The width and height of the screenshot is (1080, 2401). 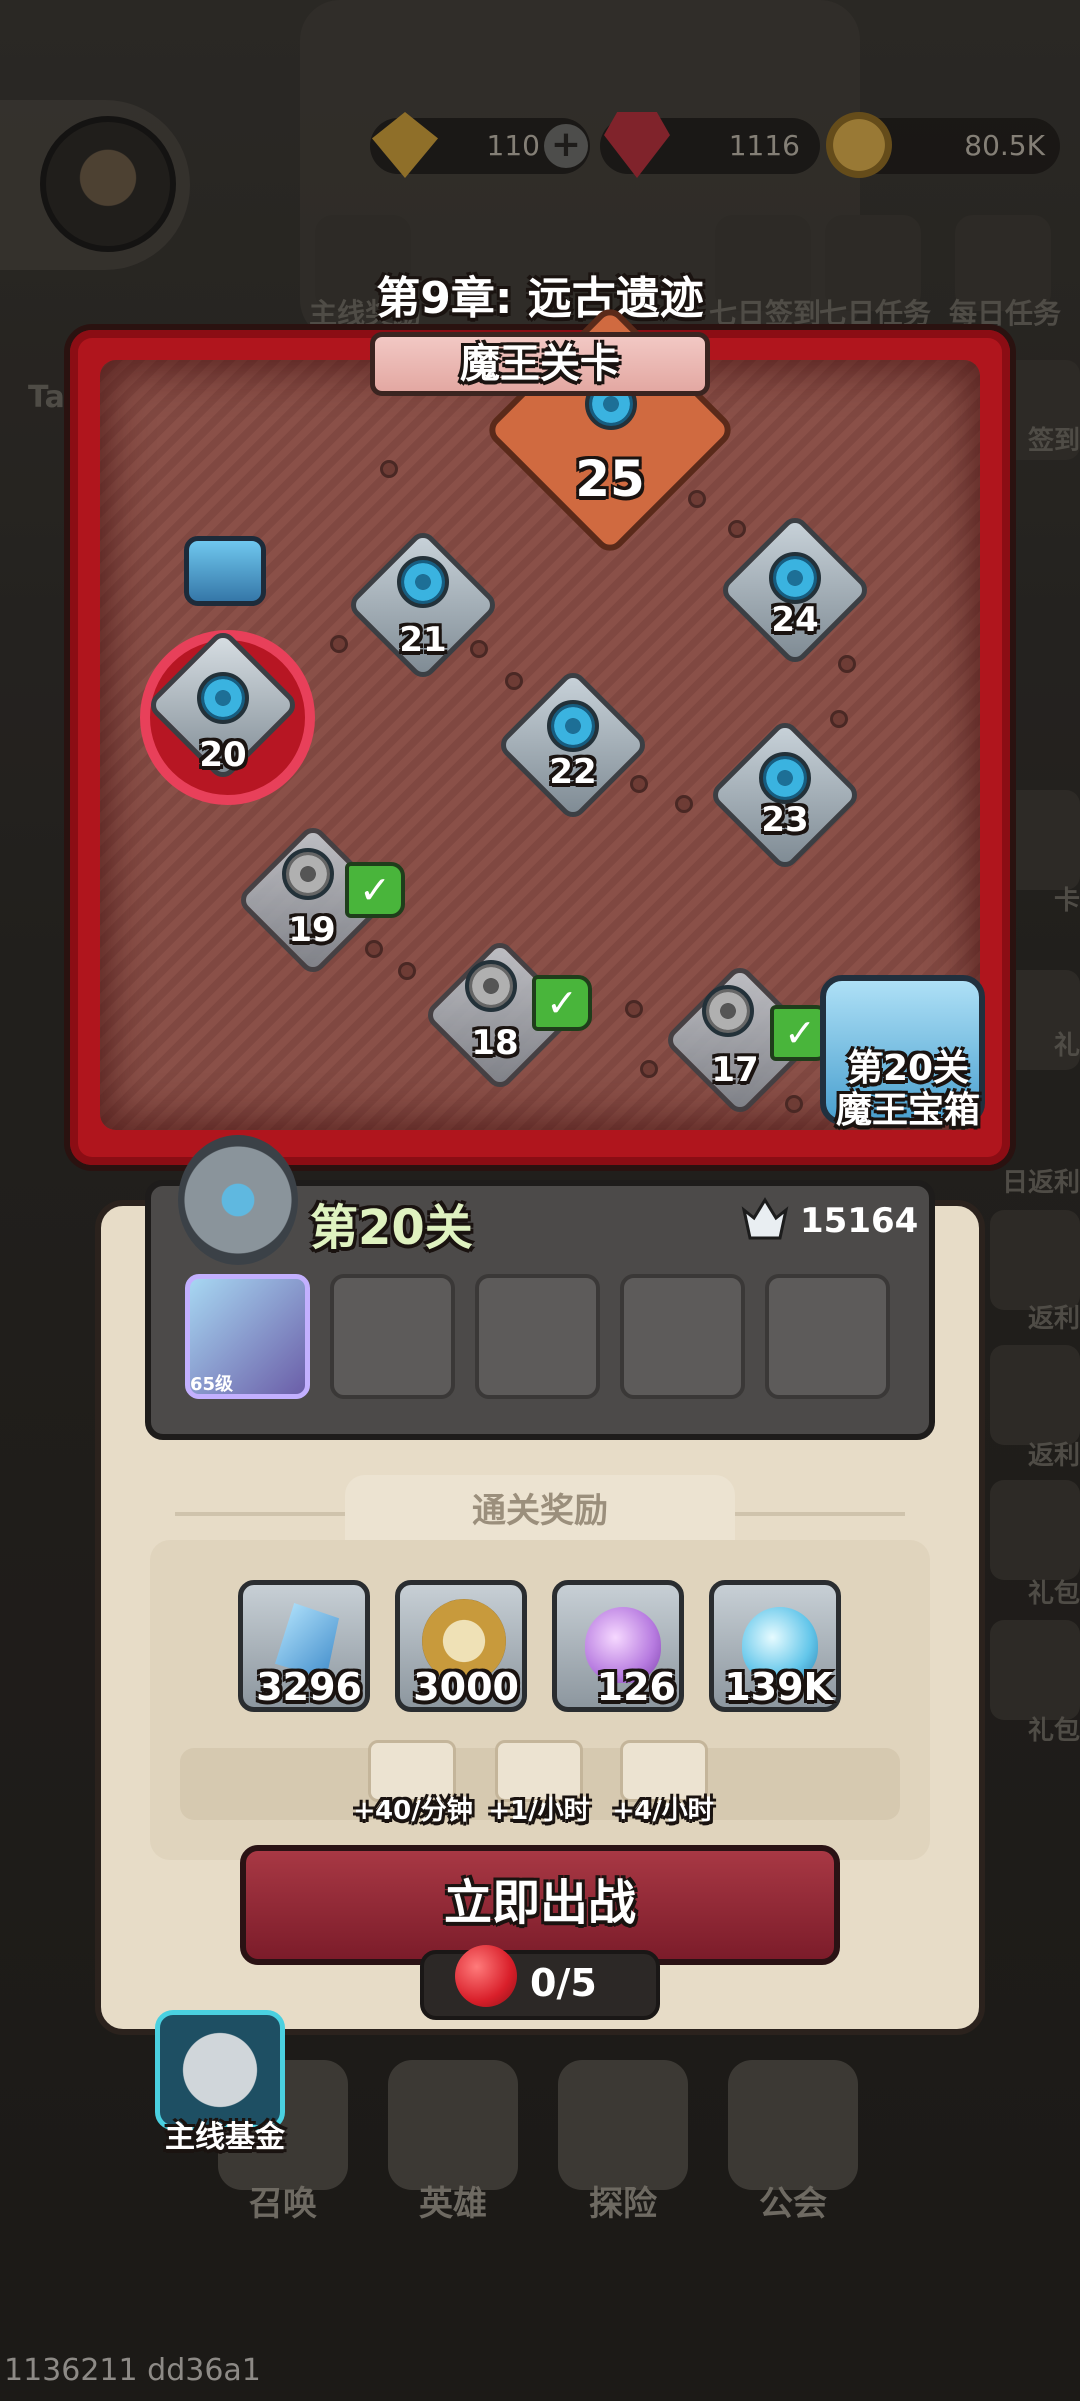 I want to click on apple-icon, so click(x=486, y=1976).